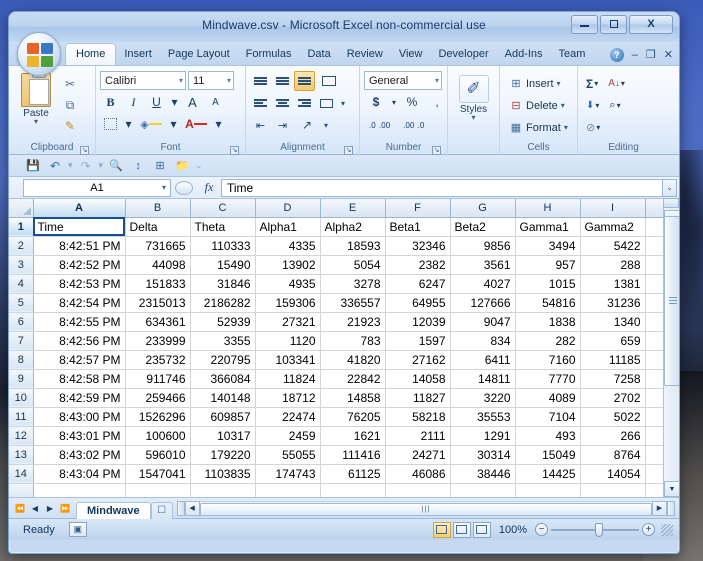 The image size is (703, 561). What do you see at coordinates (655, 341) in the screenshot?
I see `cell-j7` at bounding box center [655, 341].